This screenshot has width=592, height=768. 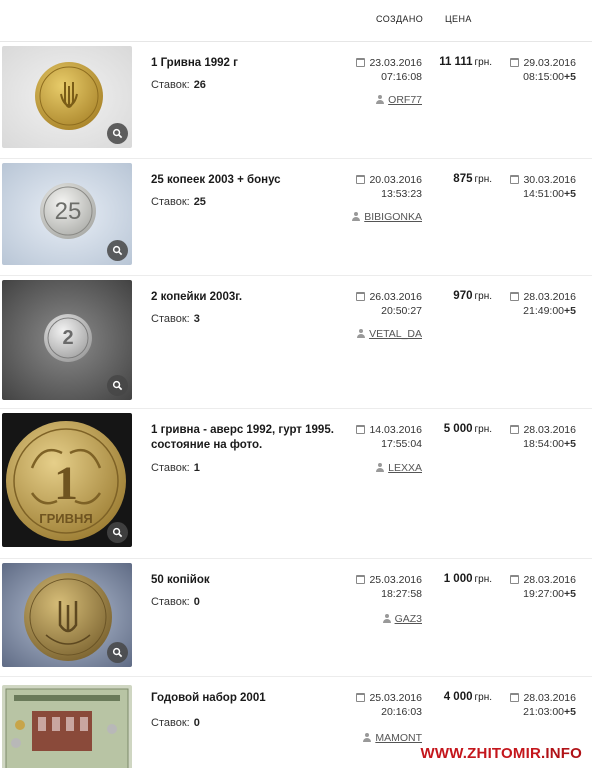 What do you see at coordinates (540, 187) in the screenshot?
I see `end-datetime: 30.03.2016 14:51:00+5` at bounding box center [540, 187].